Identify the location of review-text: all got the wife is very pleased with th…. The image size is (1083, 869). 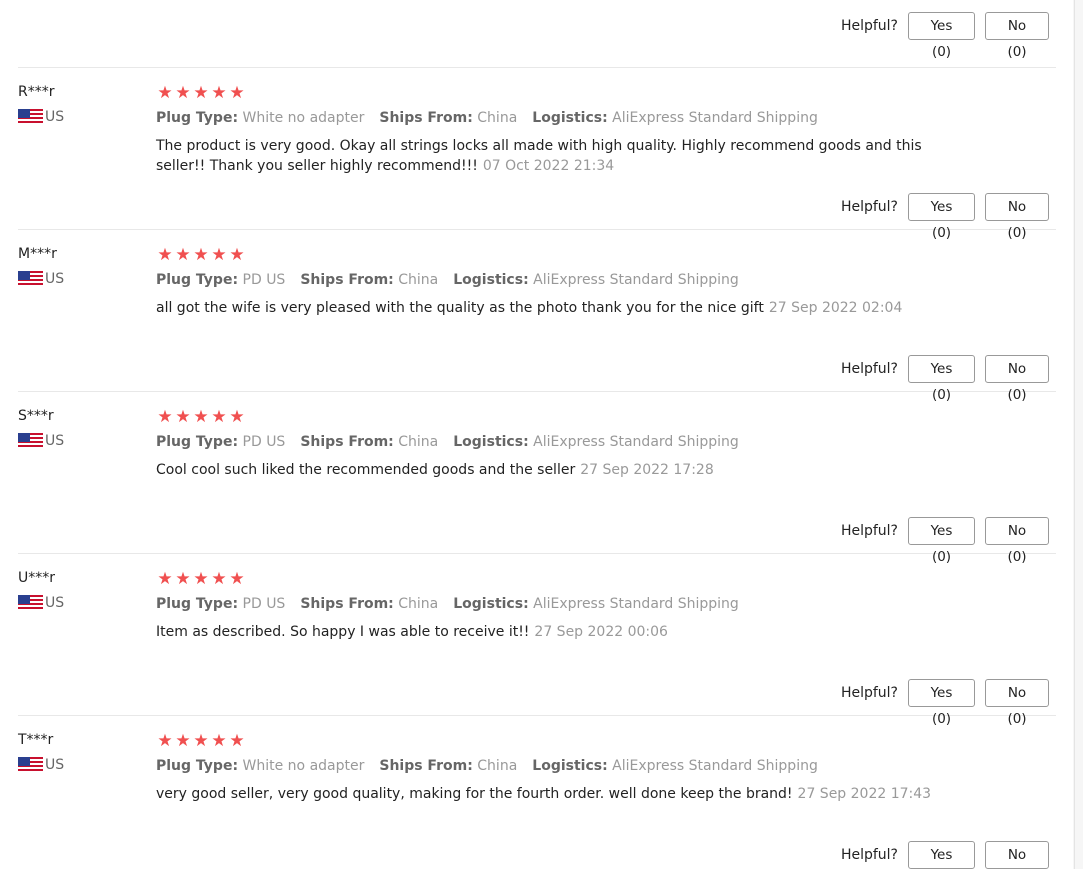
(551, 308).